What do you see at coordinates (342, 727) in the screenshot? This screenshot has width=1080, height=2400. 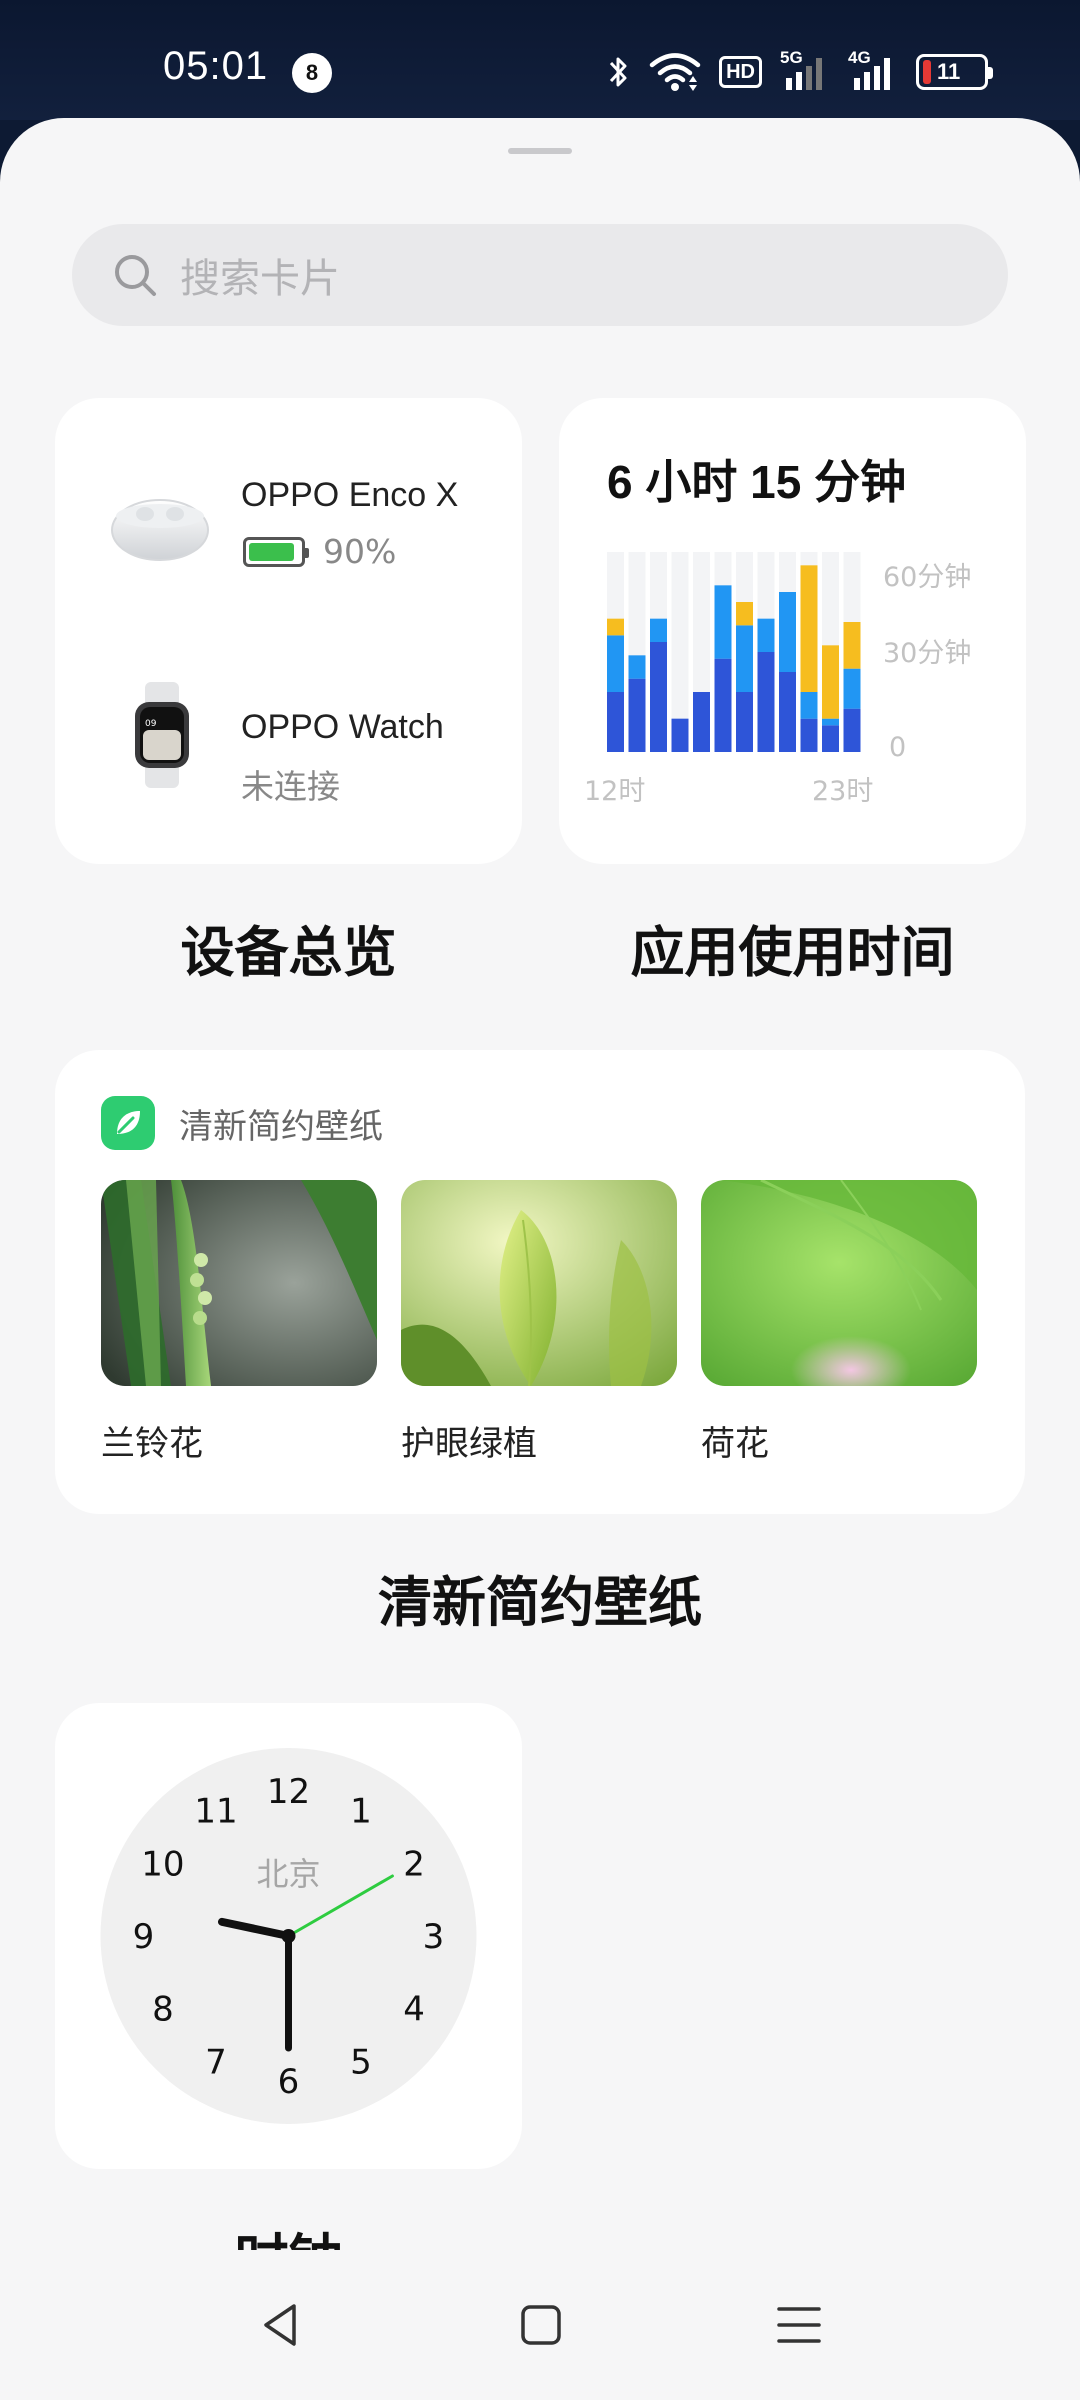 I see `device-name: OPPO Watch` at bounding box center [342, 727].